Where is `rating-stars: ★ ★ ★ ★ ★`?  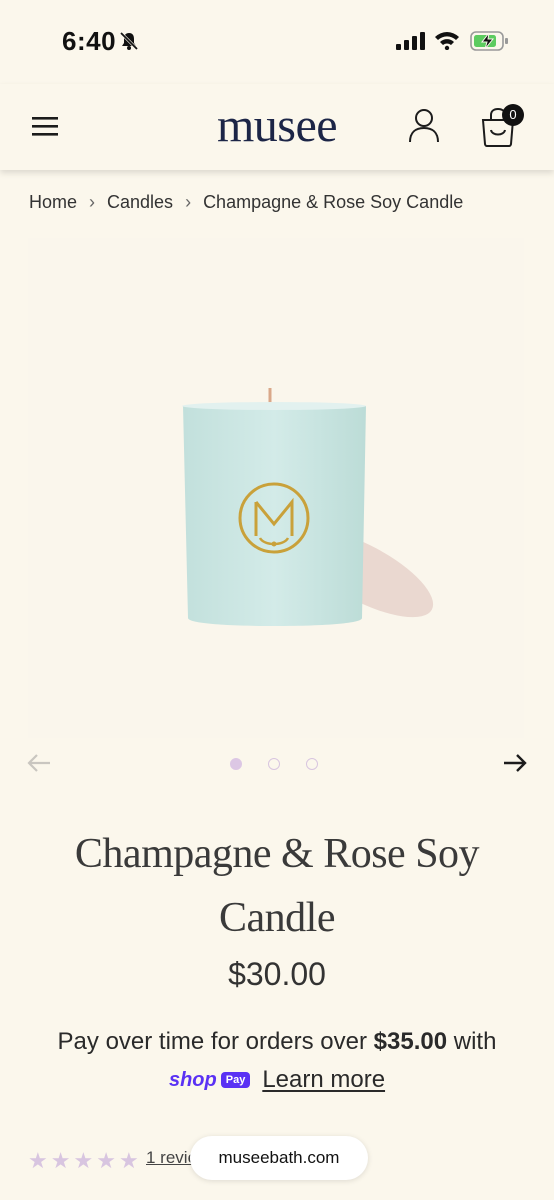 rating-stars: ★ ★ ★ ★ ★ is located at coordinates (83, 1161).